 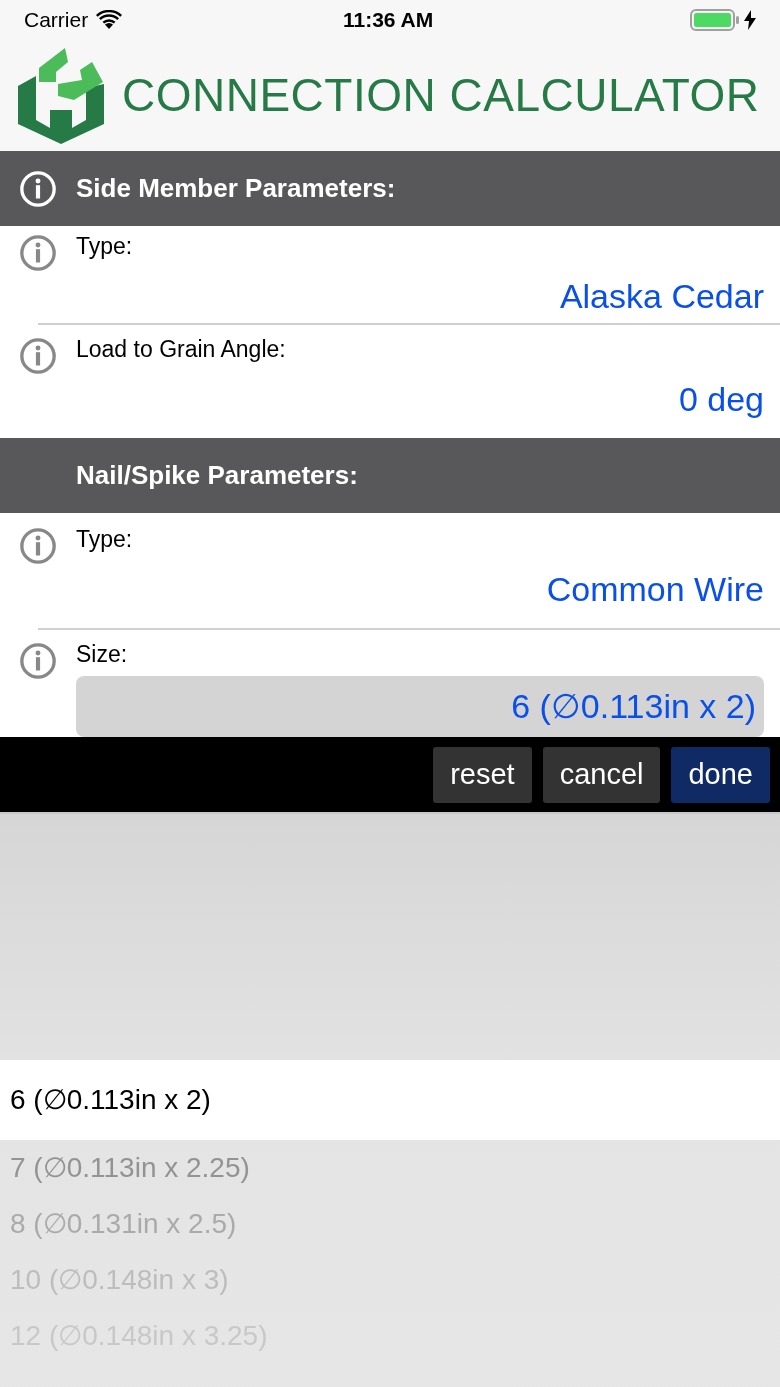 What do you see at coordinates (655, 589) in the screenshot?
I see `value-link: Common Wire` at bounding box center [655, 589].